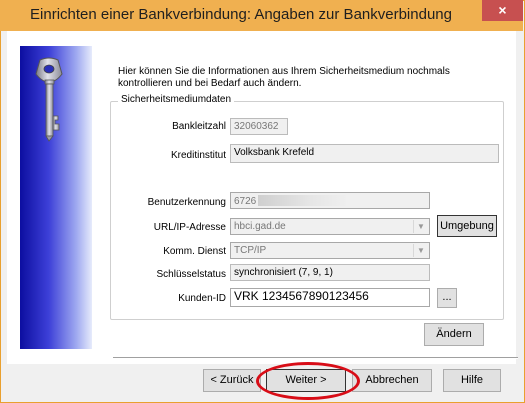  What do you see at coordinates (454, 334) in the screenshot?
I see `aendern-button: Ändern` at bounding box center [454, 334].